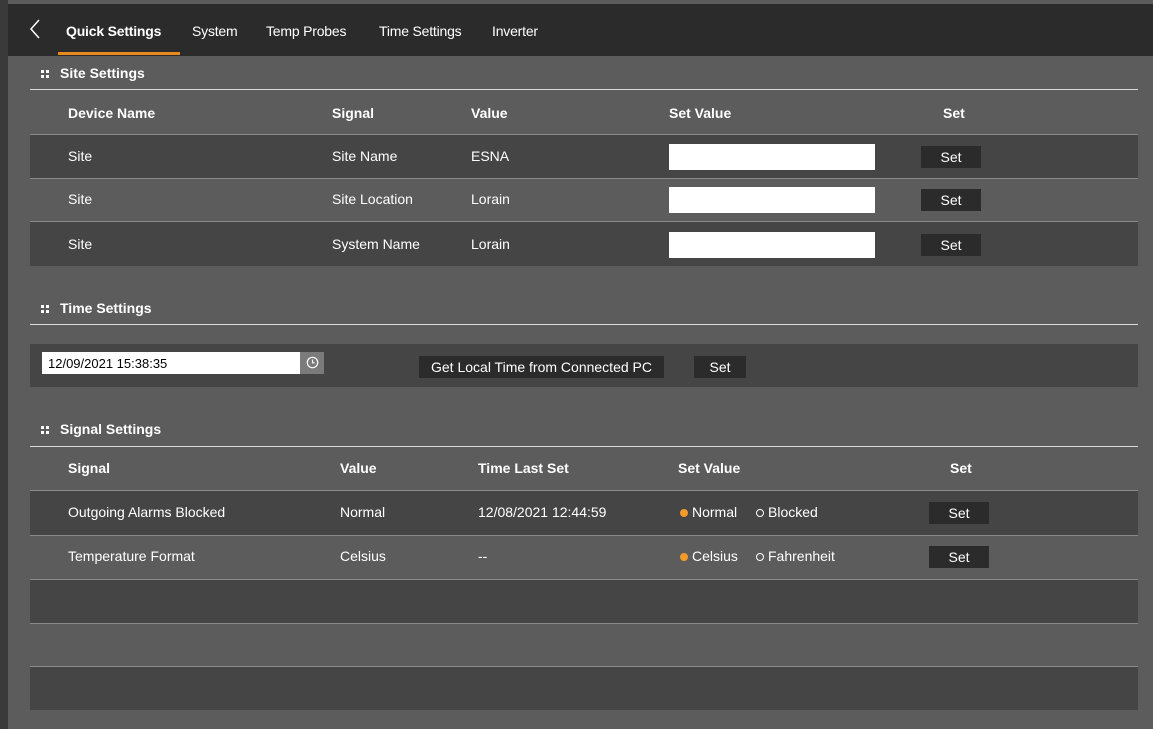 This screenshot has height=729, width=1153. I want to click on time-settings-title-text: Time Settings, so click(106, 308).